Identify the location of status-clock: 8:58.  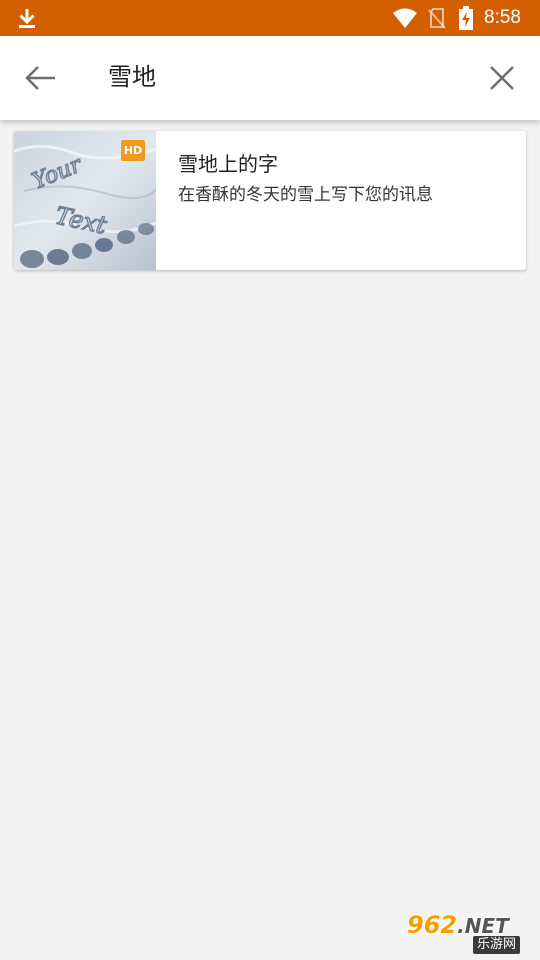
(502, 17).